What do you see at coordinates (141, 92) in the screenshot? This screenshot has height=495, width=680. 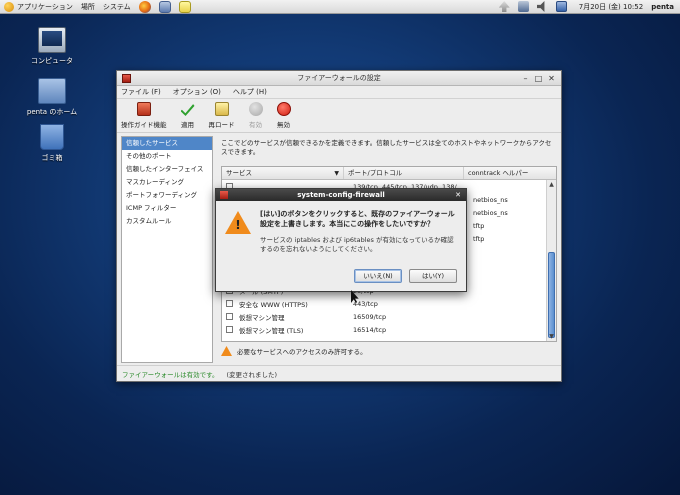 I see `menu-file: ファイル (F)` at bounding box center [141, 92].